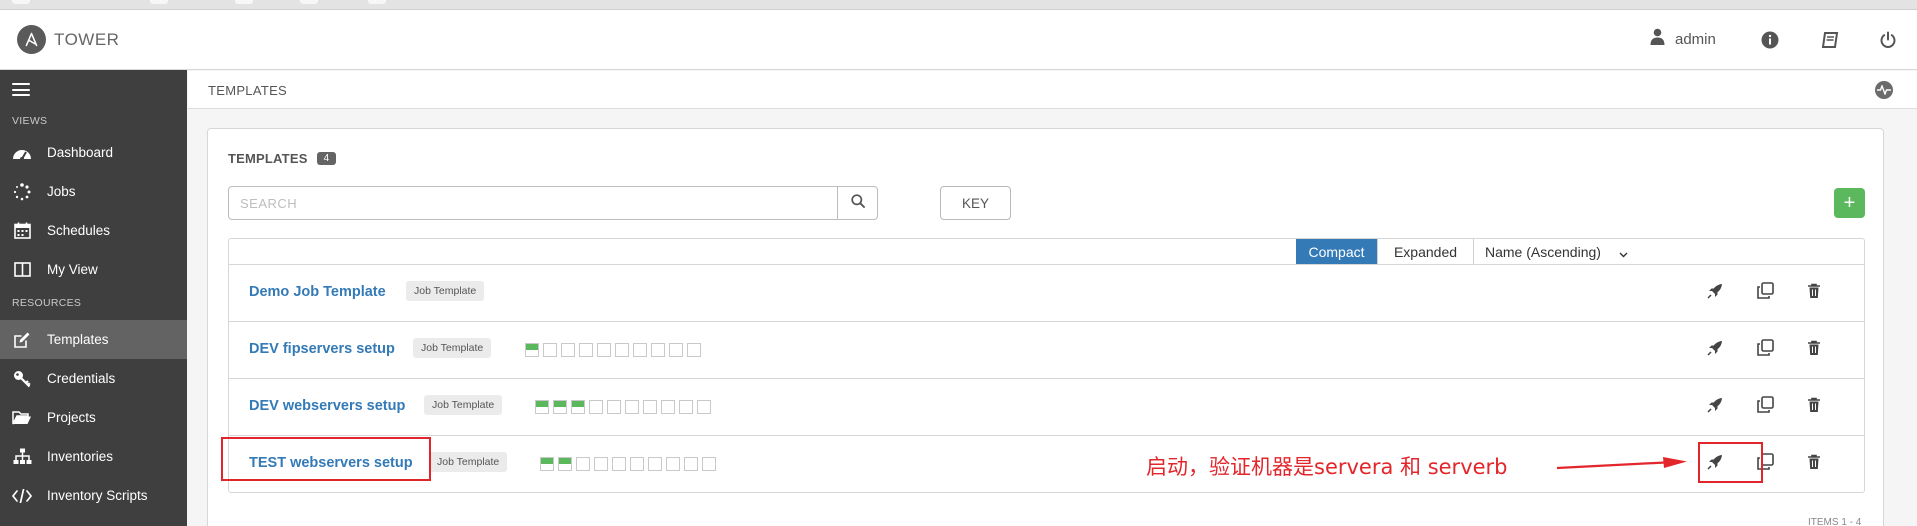  Describe the element at coordinates (22, 379) in the screenshot. I see `key-icon` at that location.